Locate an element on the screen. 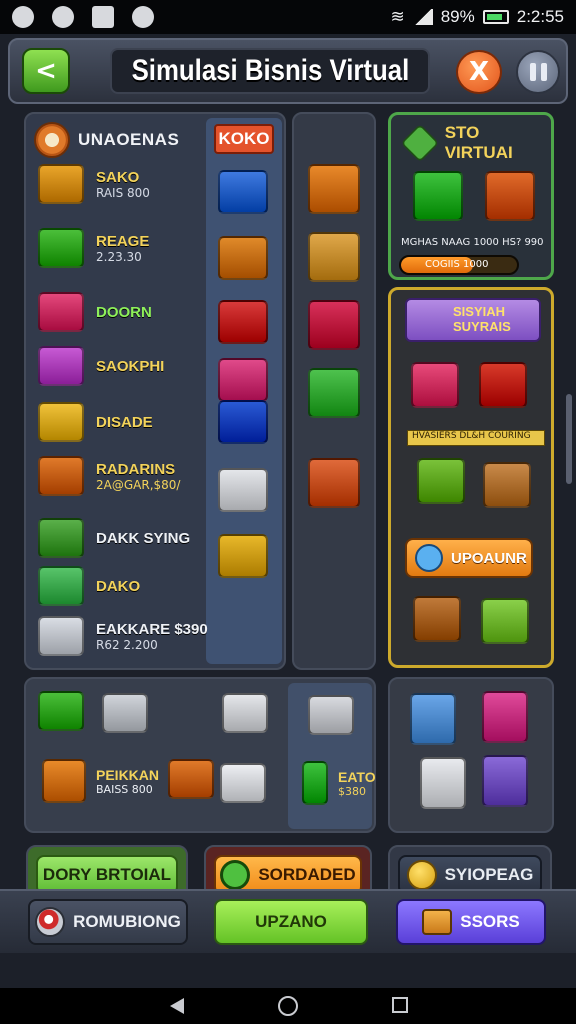 The image size is (576, 1024). primary-action-label: DORY BRTOIAL is located at coordinates (107, 874).